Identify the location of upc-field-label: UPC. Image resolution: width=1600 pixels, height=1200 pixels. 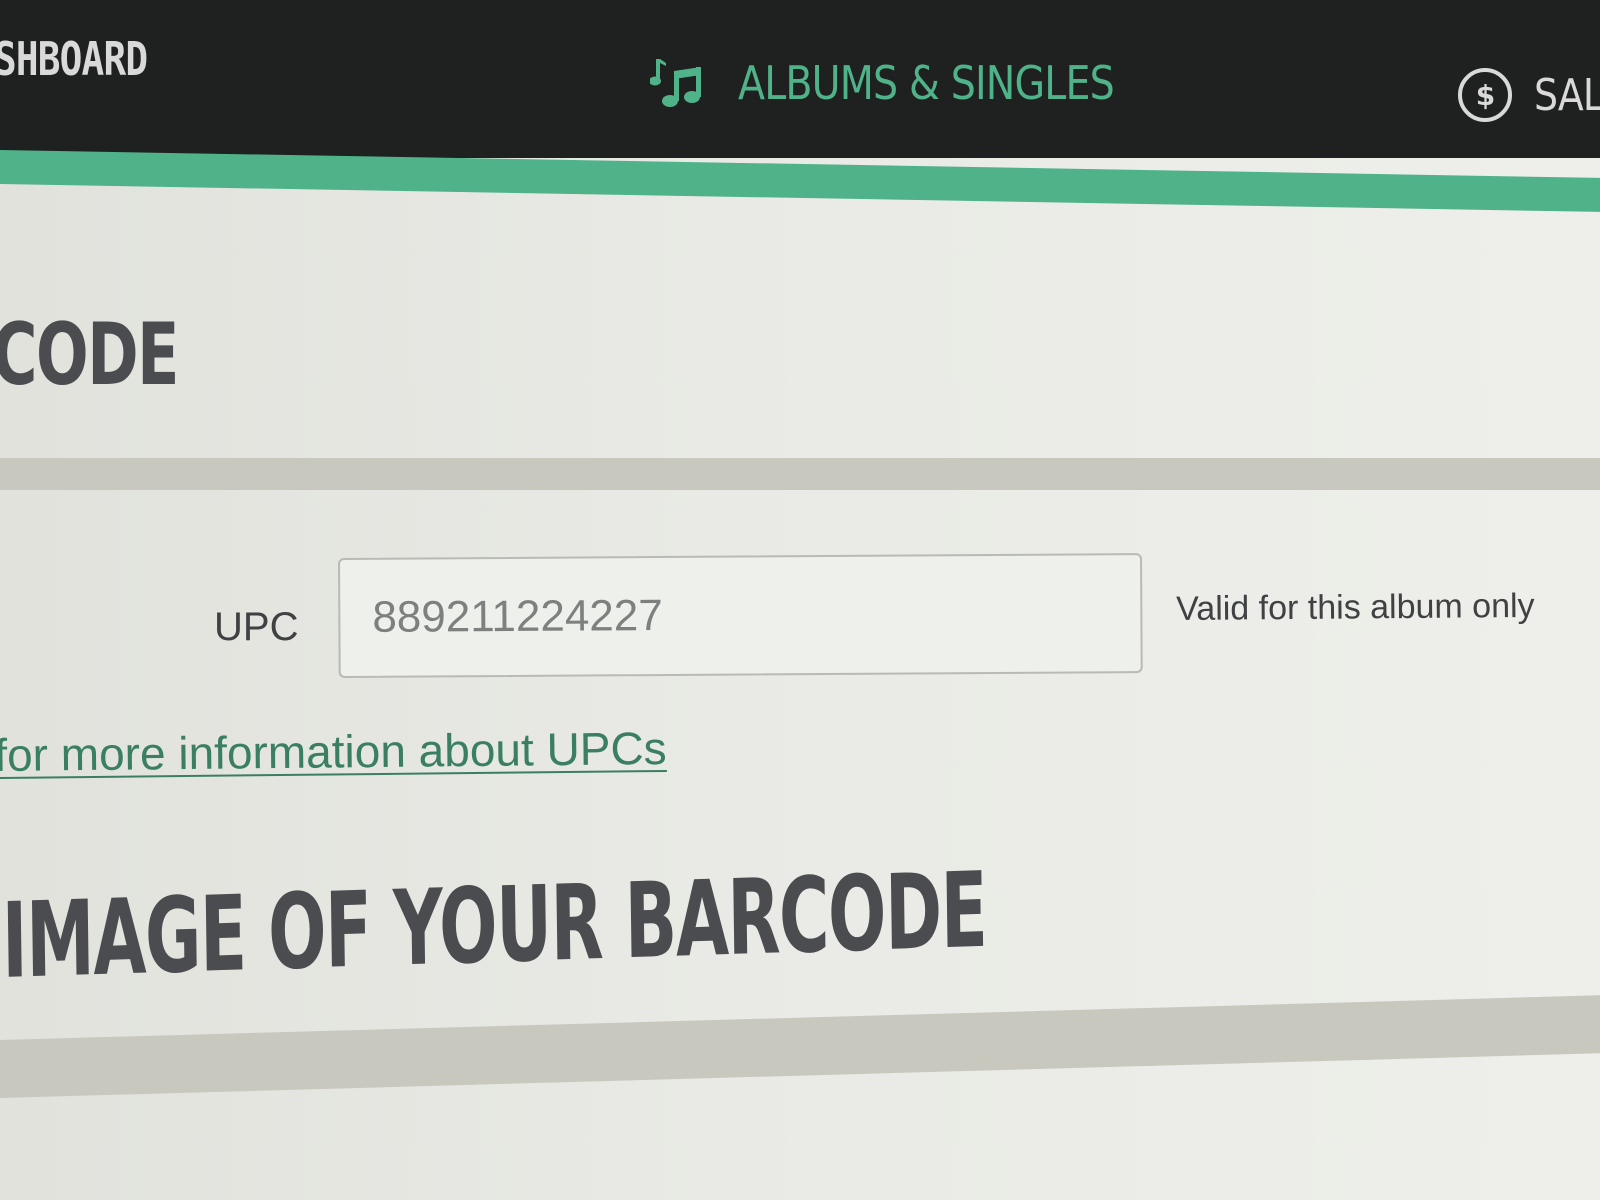
(256, 627).